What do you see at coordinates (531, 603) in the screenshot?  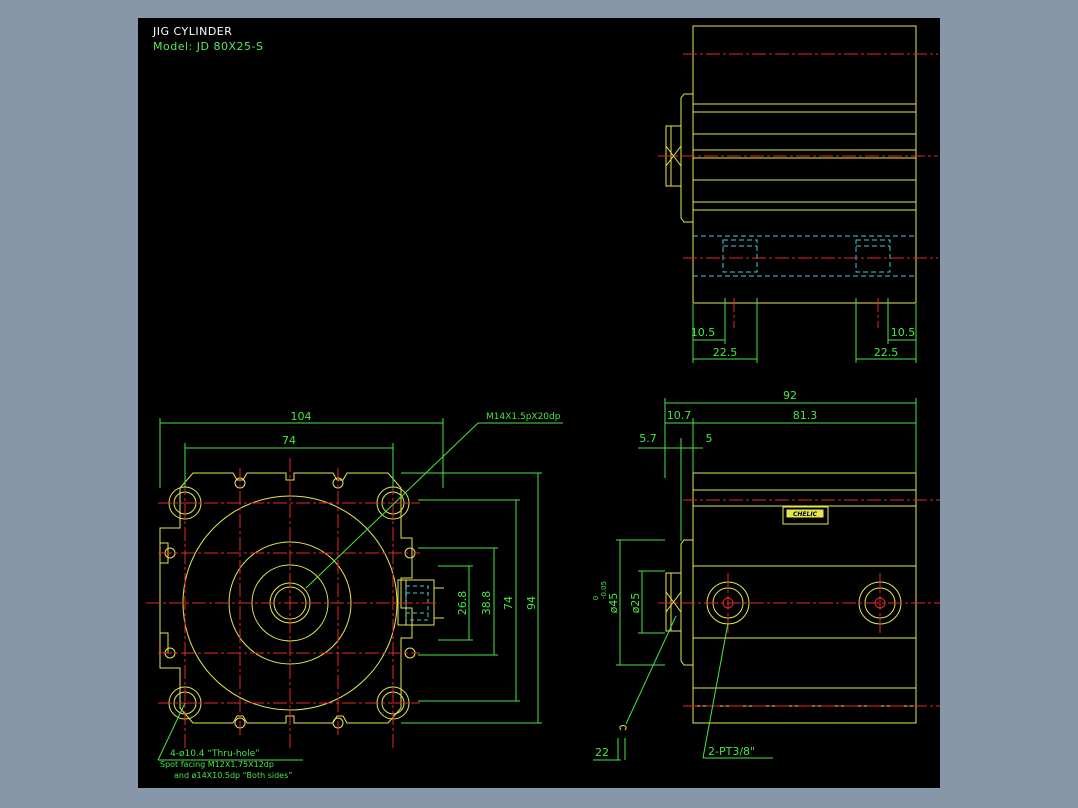 I see `dim-94: 94` at bounding box center [531, 603].